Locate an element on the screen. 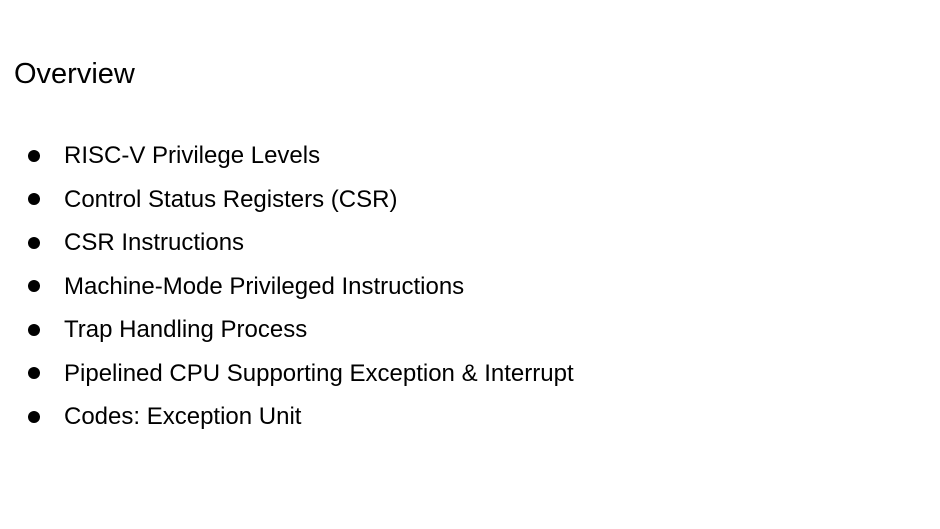  slide-title: Overview is located at coordinates (74, 74).